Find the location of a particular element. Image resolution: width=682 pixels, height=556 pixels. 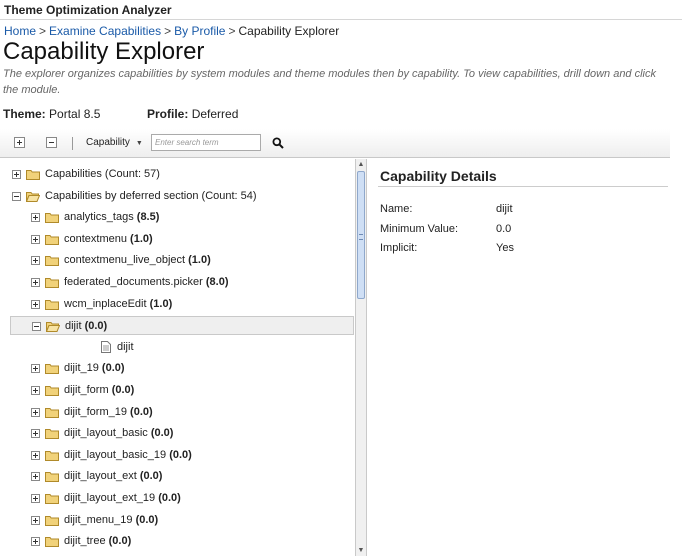

scroll-thumb is located at coordinates (361, 235).